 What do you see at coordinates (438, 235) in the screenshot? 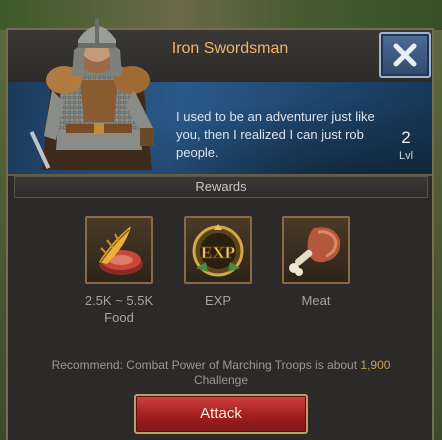
I see `game-background-right` at bounding box center [438, 235].